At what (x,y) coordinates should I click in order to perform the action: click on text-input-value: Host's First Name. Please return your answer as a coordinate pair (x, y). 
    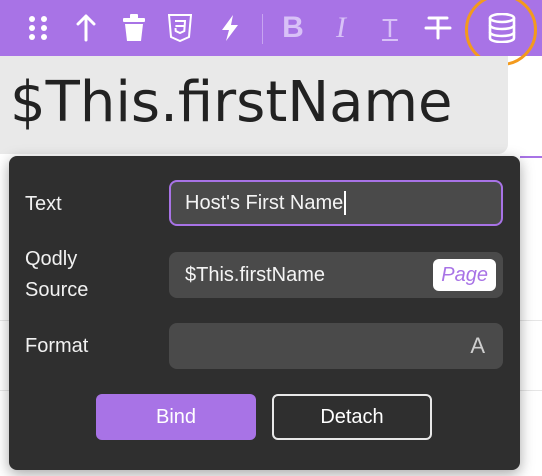
    Looking at the image, I should click on (264, 202).